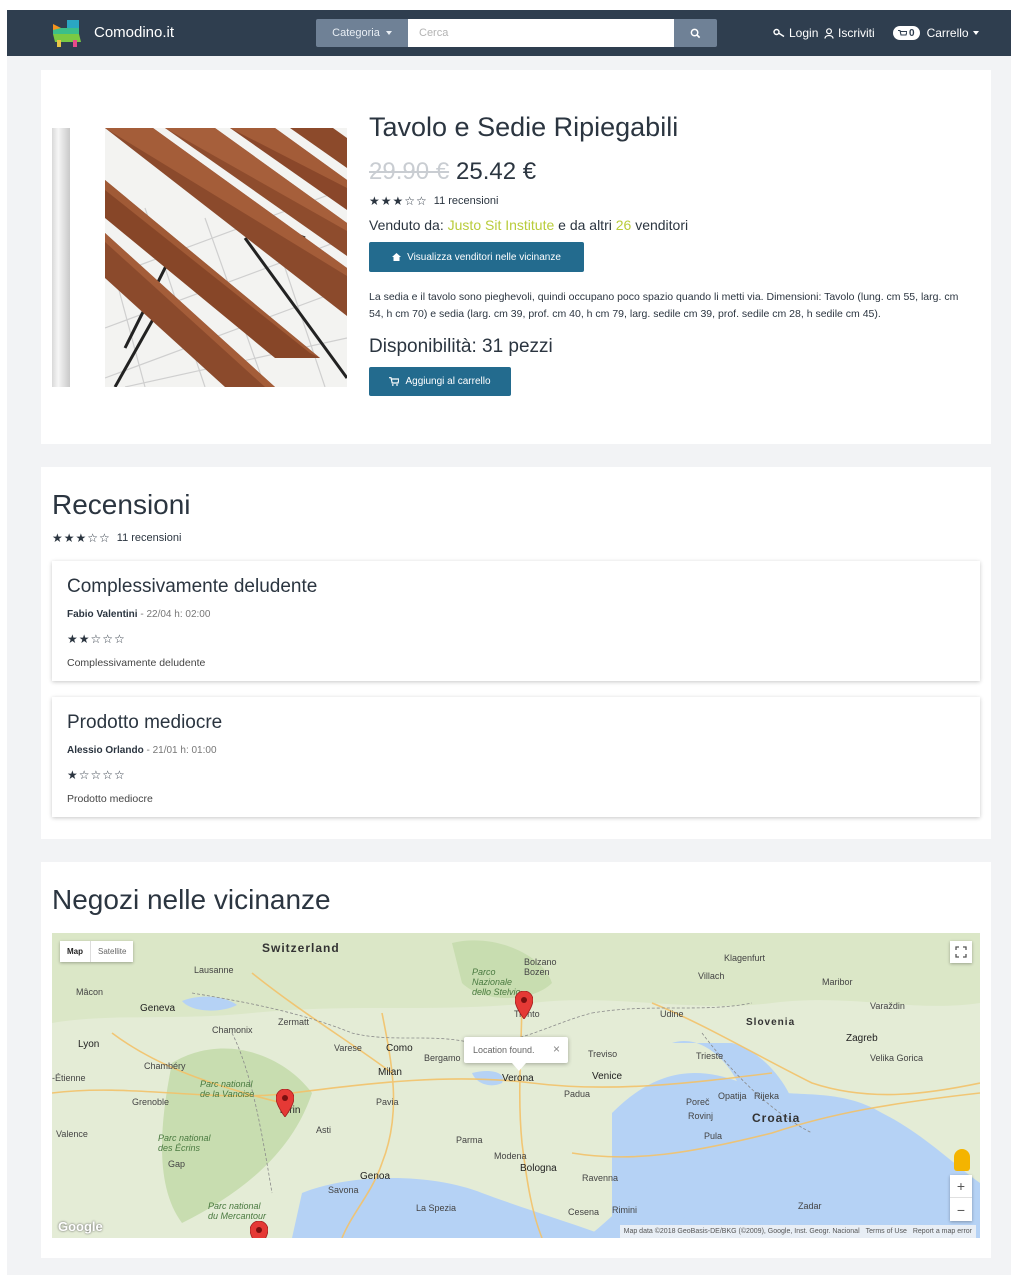 The height and width of the screenshot is (1275, 1011). I want to click on category-label: Categoria, so click(356, 33).